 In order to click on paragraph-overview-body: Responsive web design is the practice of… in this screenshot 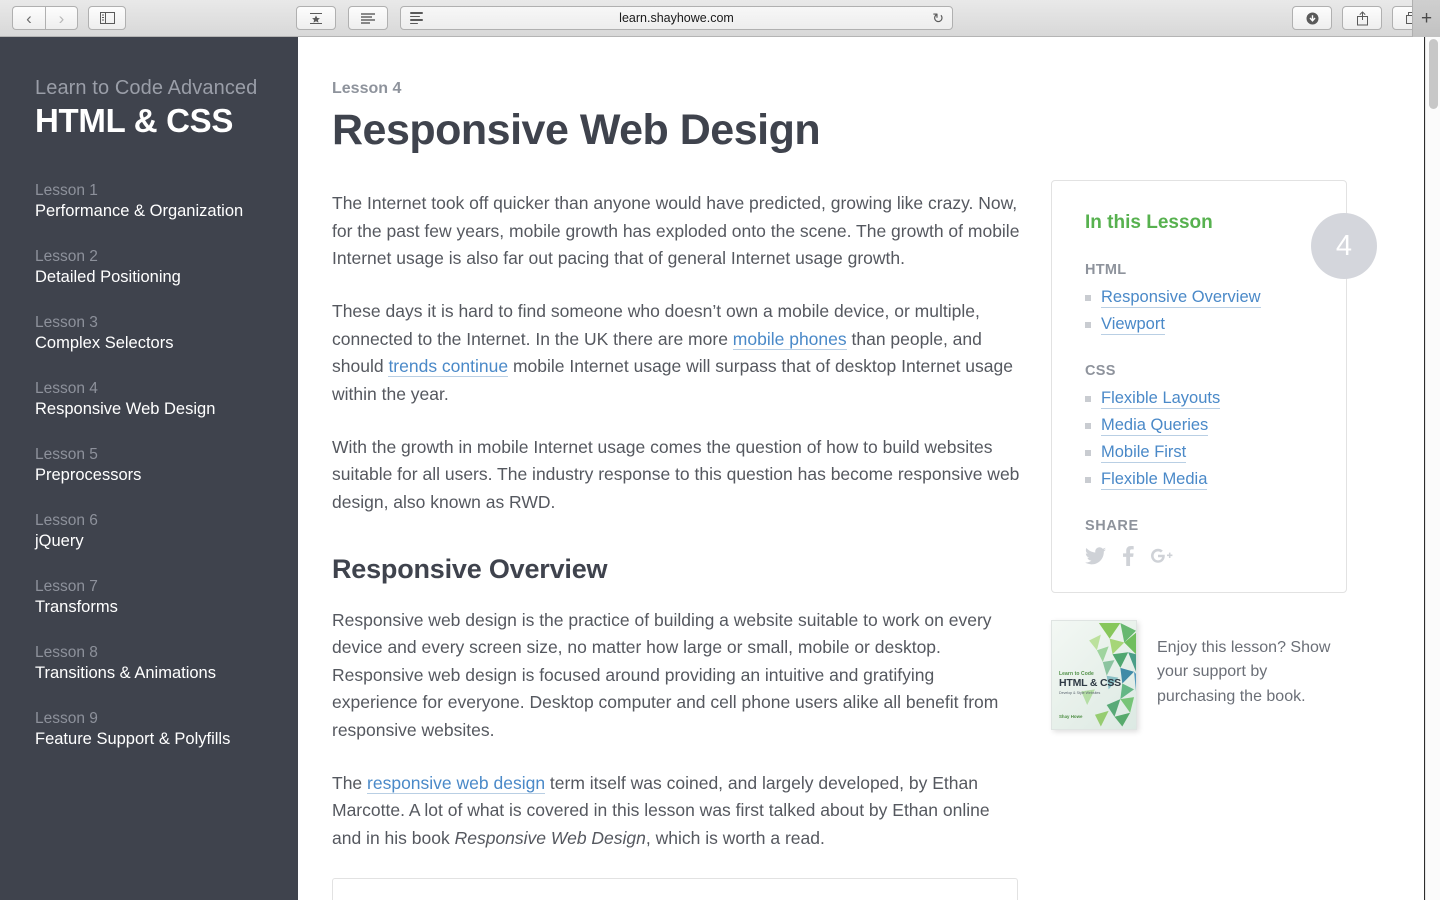, I will do `click(665, 675)`.